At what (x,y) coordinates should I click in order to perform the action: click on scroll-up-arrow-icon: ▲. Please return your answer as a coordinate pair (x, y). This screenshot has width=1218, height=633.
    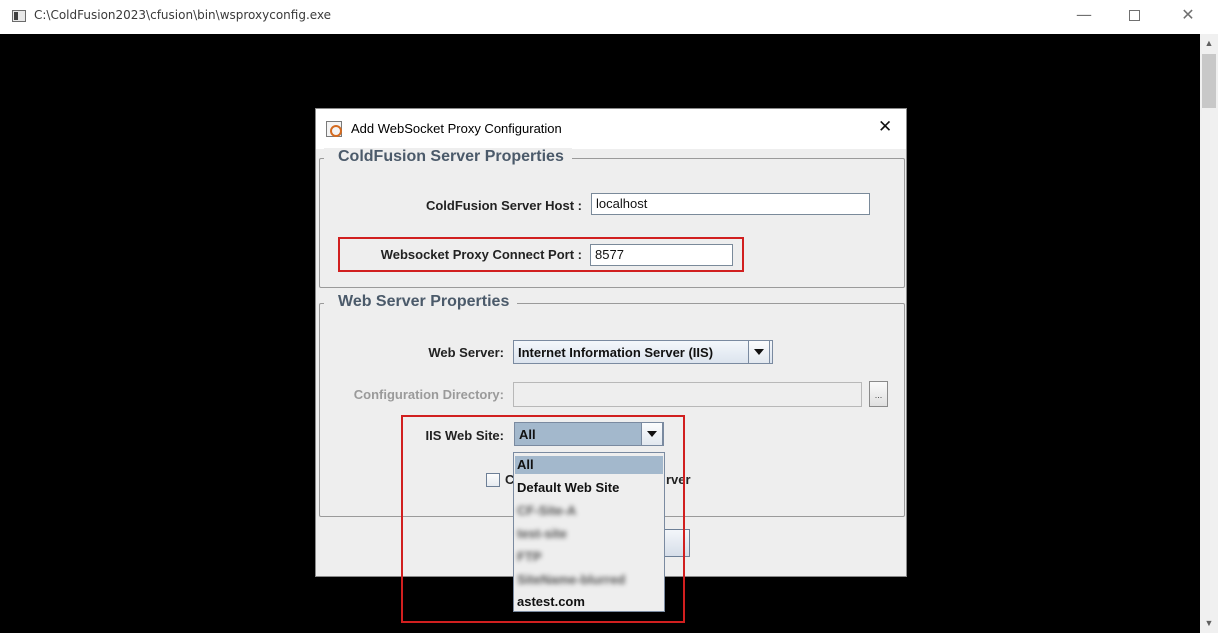
    Looking at the image, I should click on (1209, 43).